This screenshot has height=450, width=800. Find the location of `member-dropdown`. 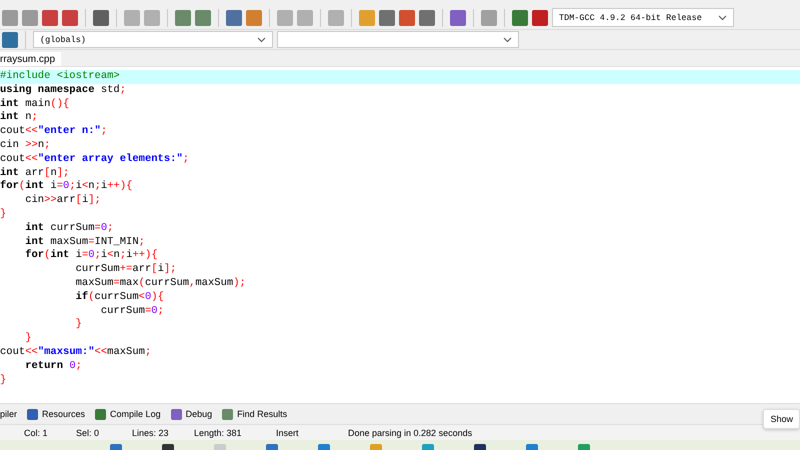

member-dropdown is located at coordinates (398, 39).